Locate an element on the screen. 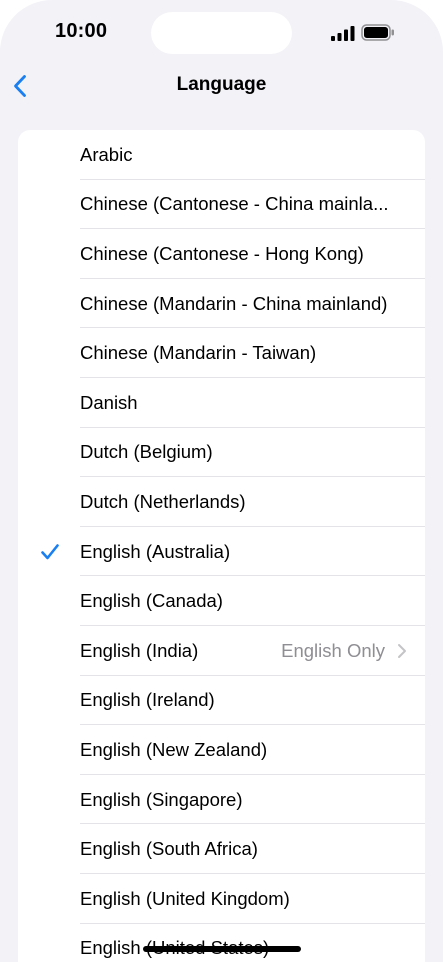  language-label: English (Australia) is located at coordinates (155, 551).